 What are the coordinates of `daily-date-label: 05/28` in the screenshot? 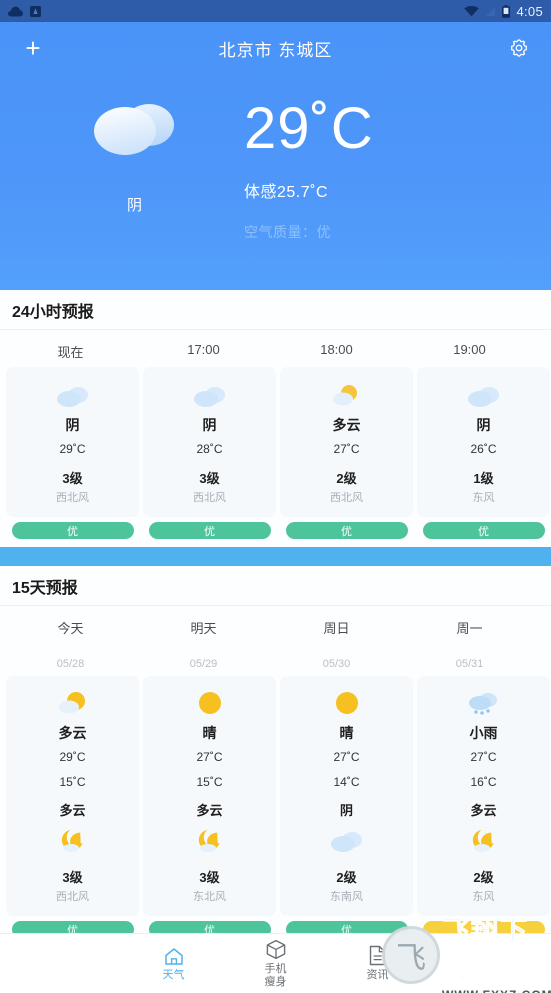 It's located at (70, 664).